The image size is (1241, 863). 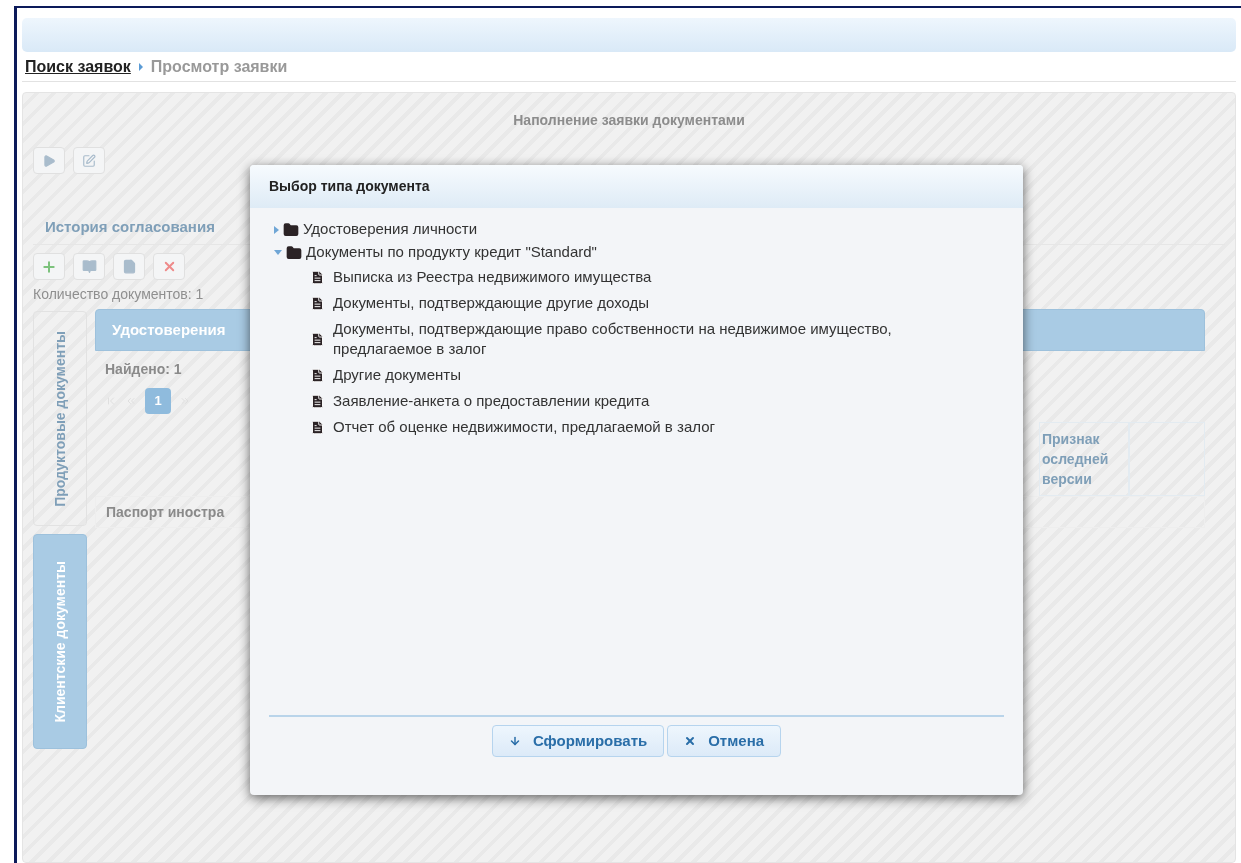 I want to click on tree-item: Удостоверения личности, so click(x=390, y=229).